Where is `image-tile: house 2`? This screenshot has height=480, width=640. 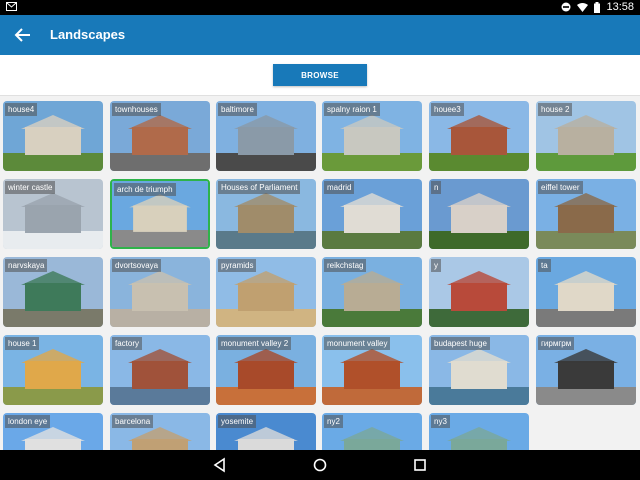 image-tile: house 2 is located at coordinates (586, 136).